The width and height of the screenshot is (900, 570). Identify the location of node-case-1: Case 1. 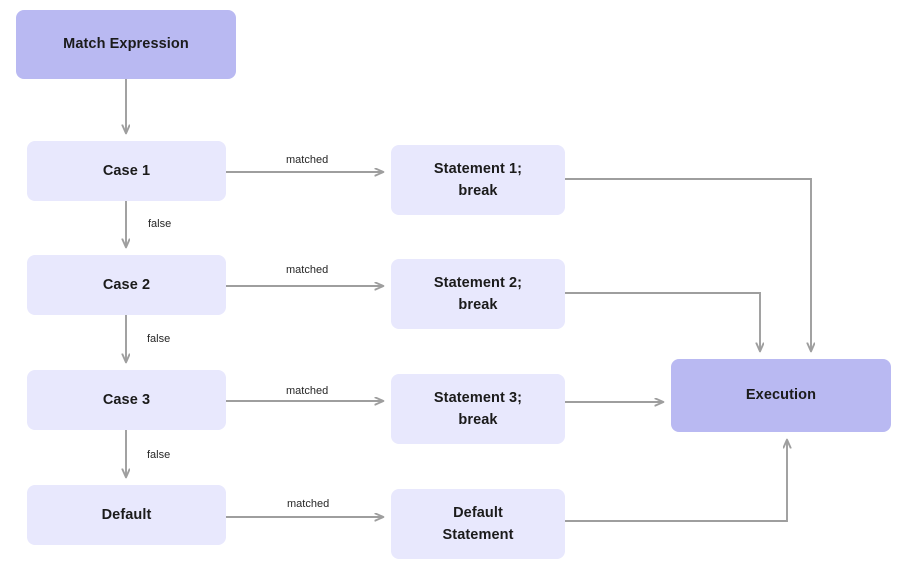
(126, 171).